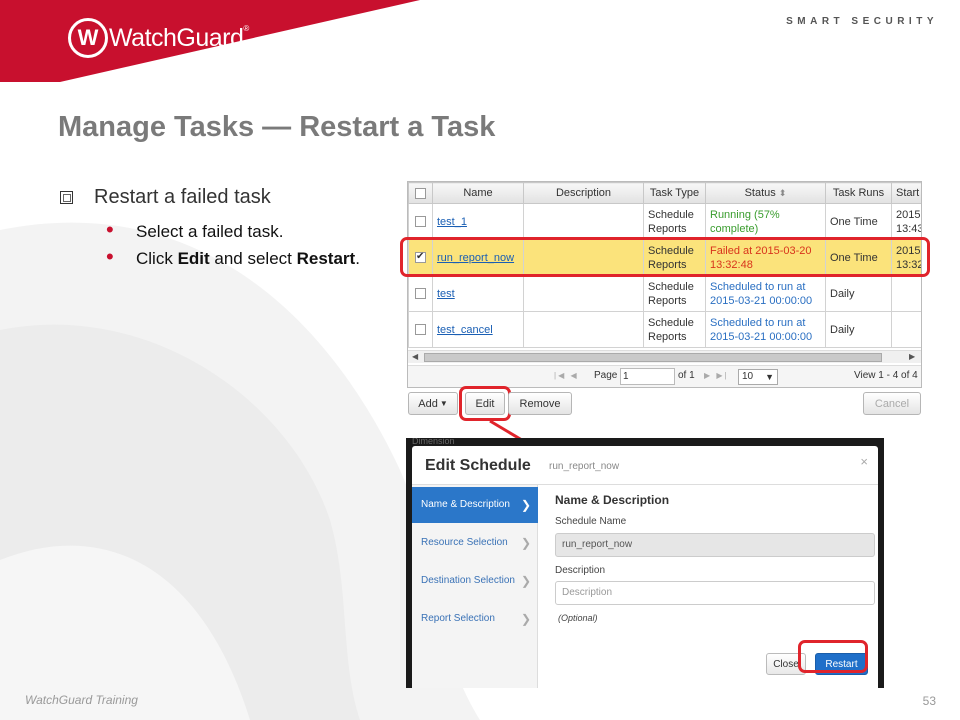 The image size is (960, 720). I want to click on tagline: SMART SECURITY, so click(862, 21).